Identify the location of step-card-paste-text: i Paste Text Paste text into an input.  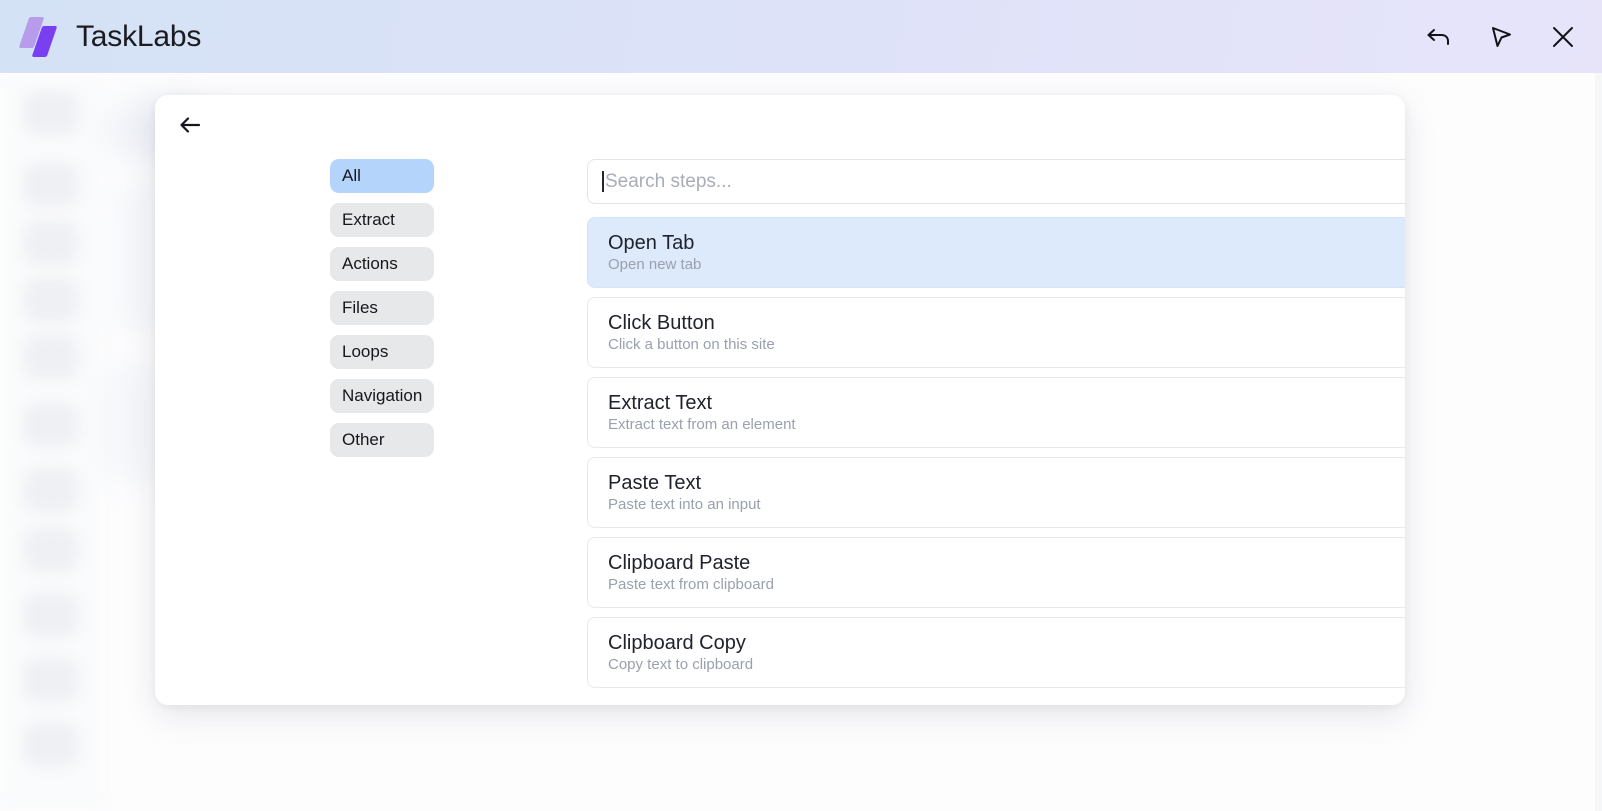
(996, 492).